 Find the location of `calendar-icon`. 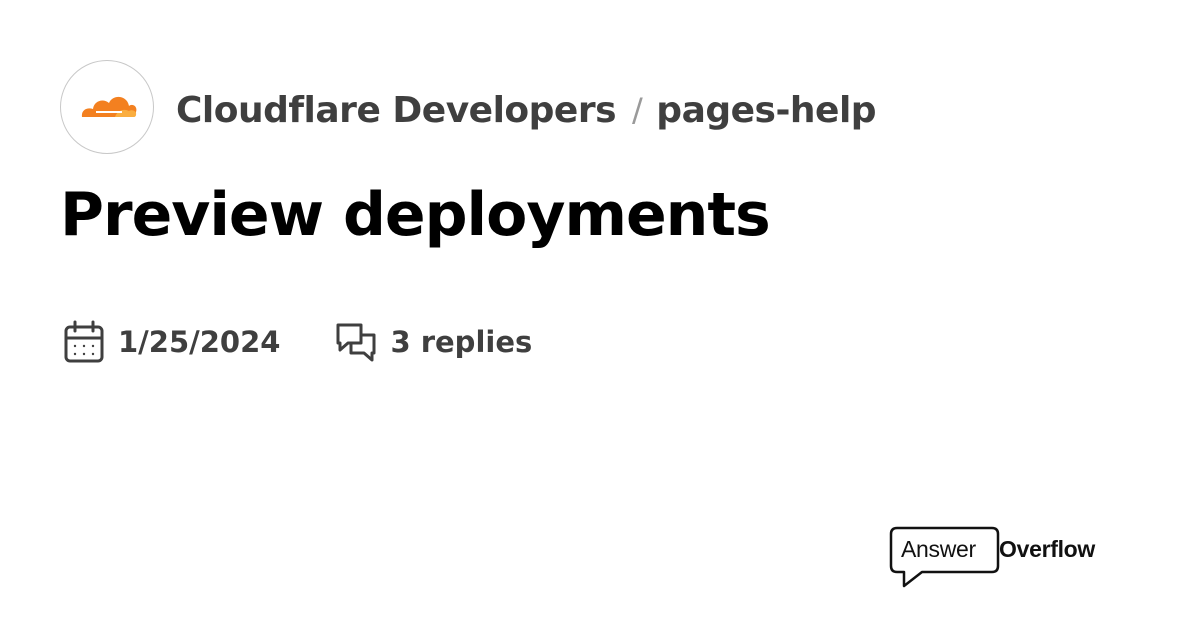

calendar-icon is located at coordinates (84, 342).